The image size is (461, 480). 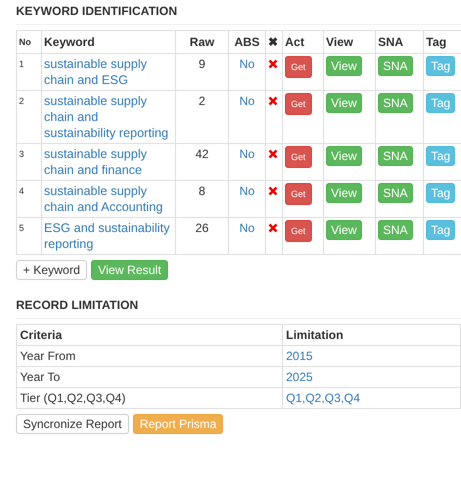 I want to click on column-header: Keyword, so click(x=109, y=42).